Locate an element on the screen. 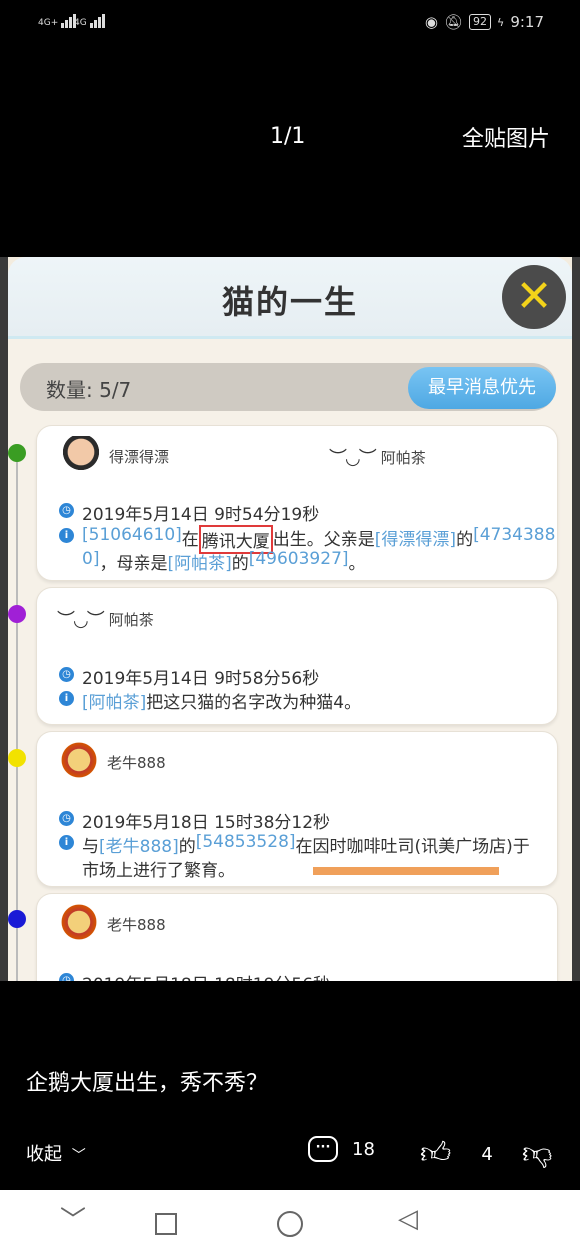  battery-indicator: 92 is located at coordinates (480, 22).